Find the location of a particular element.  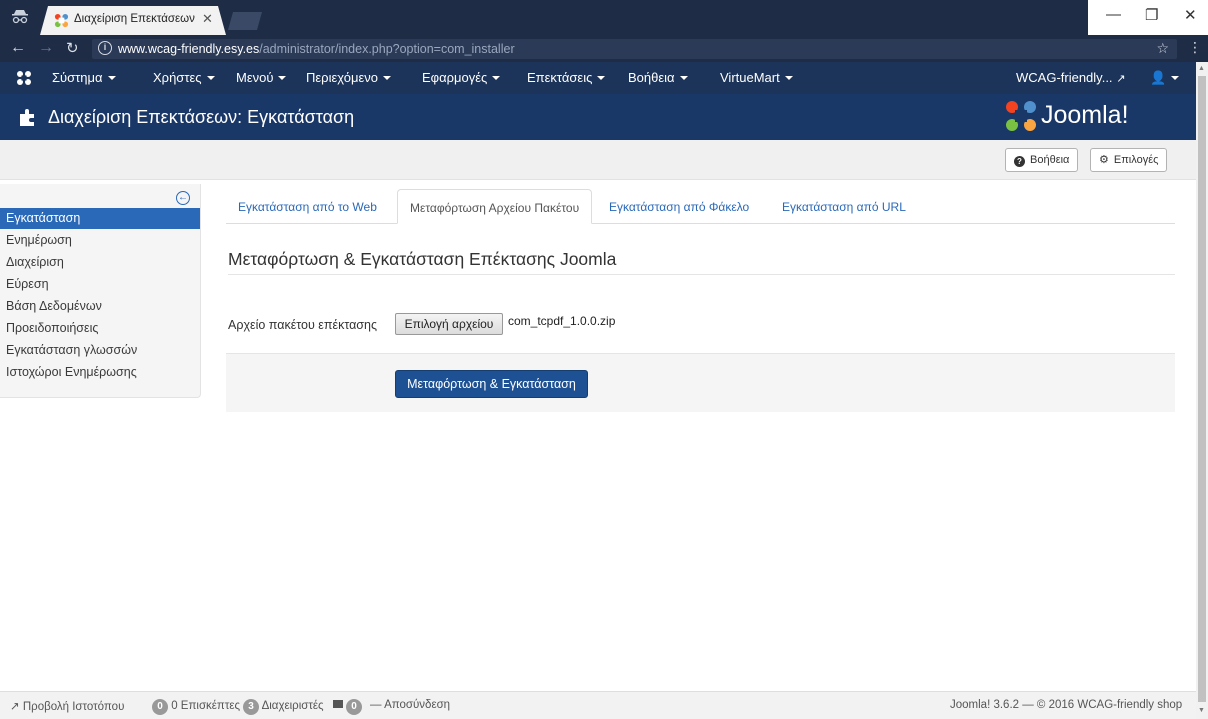

minus-icon: — is located at coordinates (376, 705).